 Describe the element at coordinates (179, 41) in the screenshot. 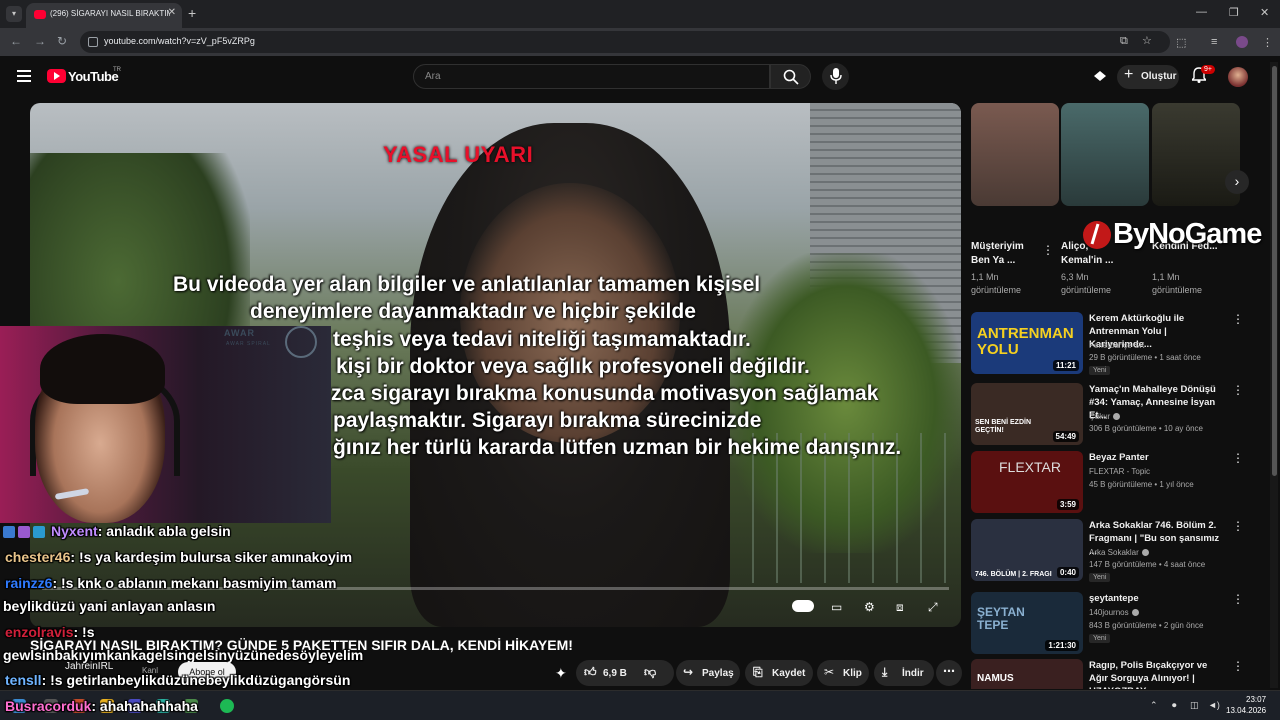

I see `url-text: youtube.com/watch?v=zV_pF5vZRPg` at that location.